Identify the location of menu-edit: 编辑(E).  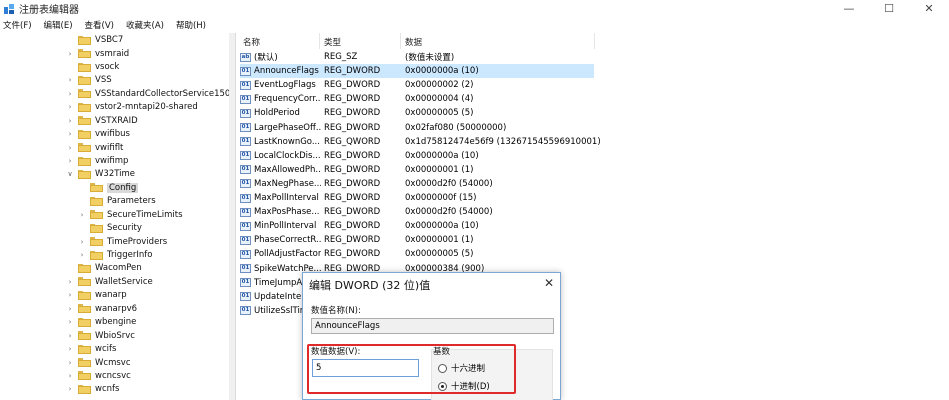
(58, 25).